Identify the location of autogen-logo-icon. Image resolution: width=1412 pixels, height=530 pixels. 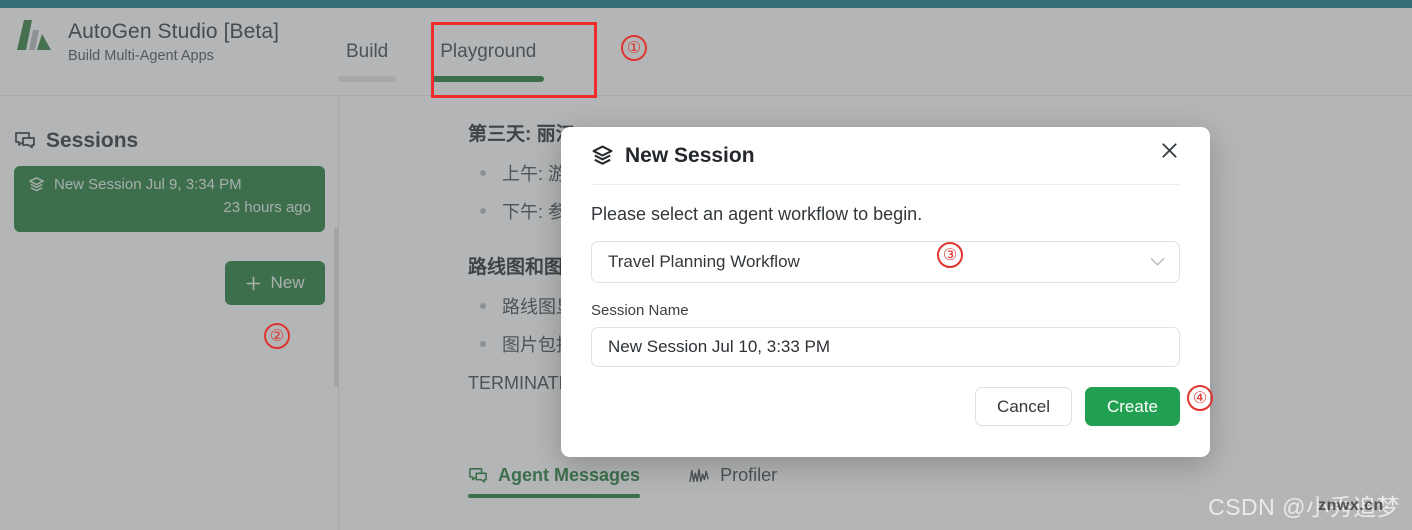
(34, 35).